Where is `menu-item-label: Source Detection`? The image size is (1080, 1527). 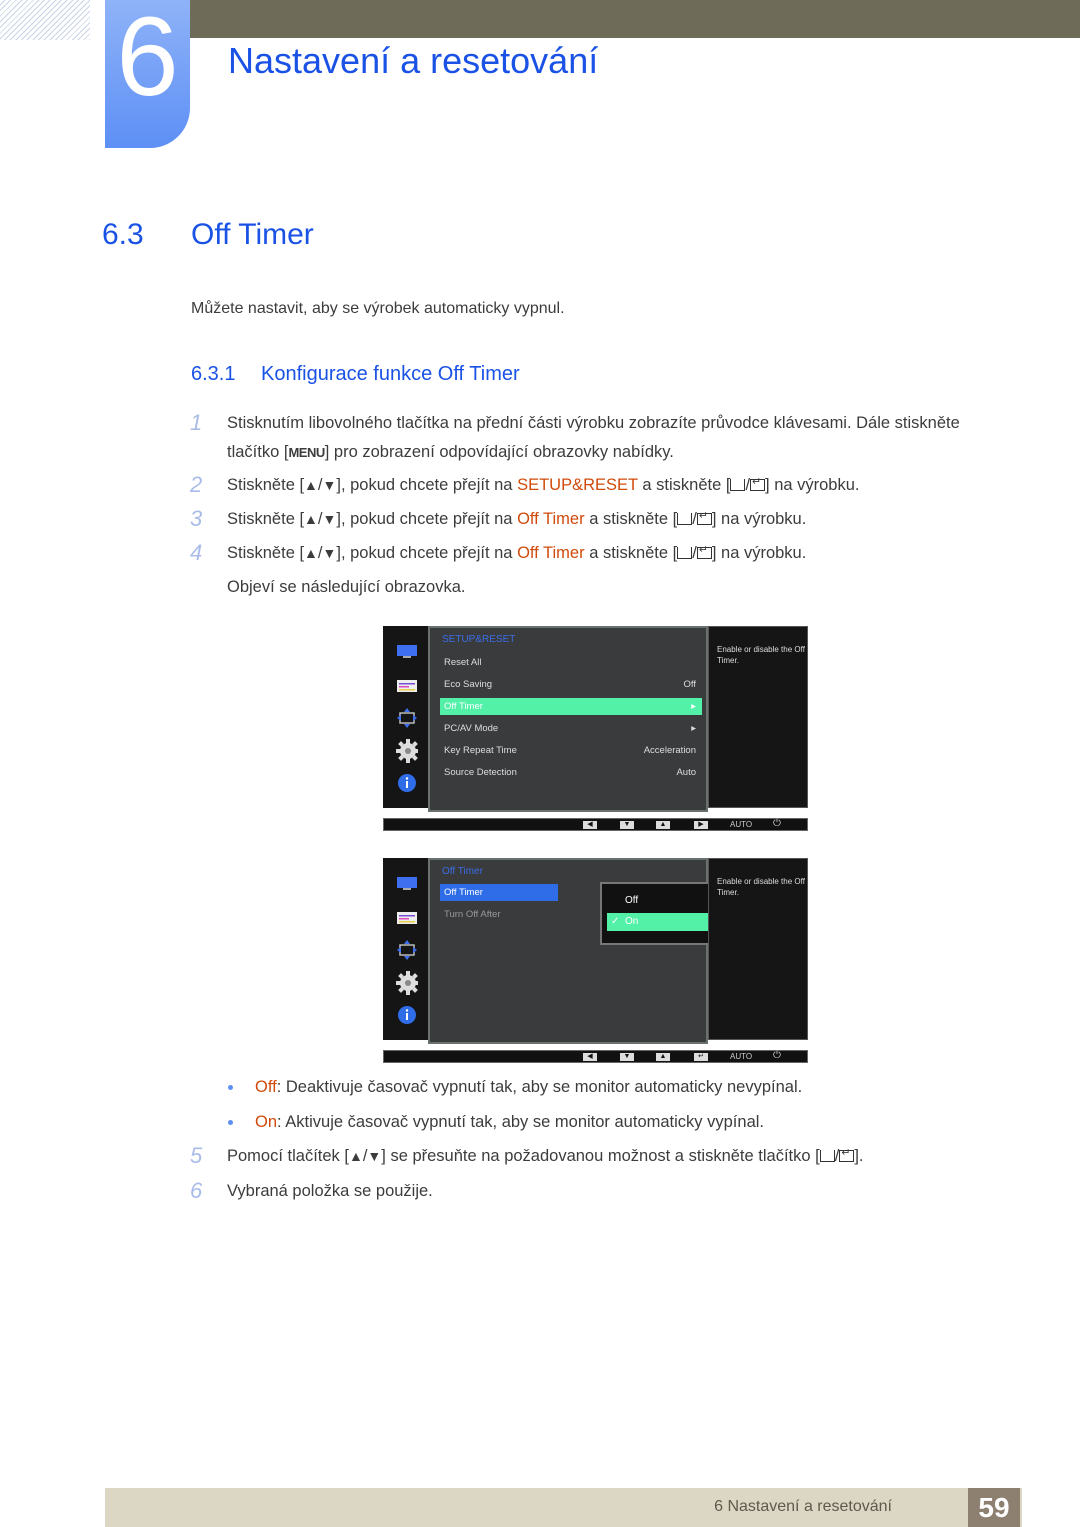
menu-item-label: Source Detection is located at coordinates (480, 772).